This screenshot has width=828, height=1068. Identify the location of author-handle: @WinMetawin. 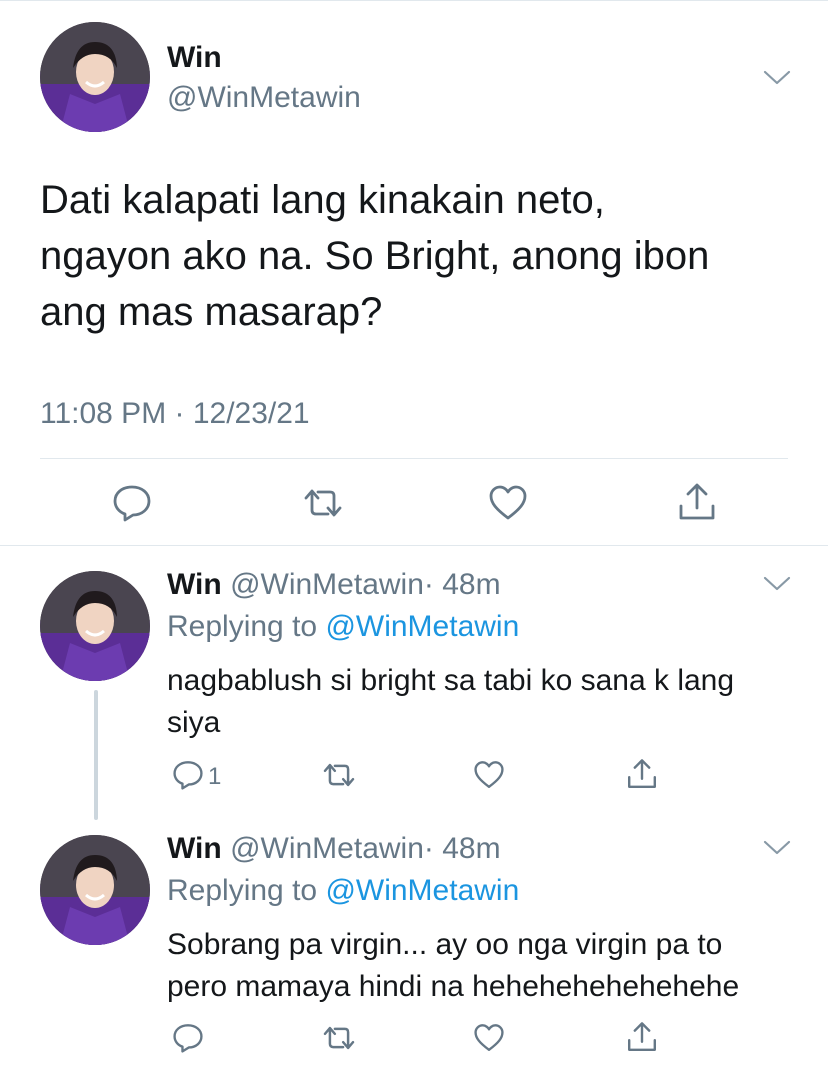
(264, 98).